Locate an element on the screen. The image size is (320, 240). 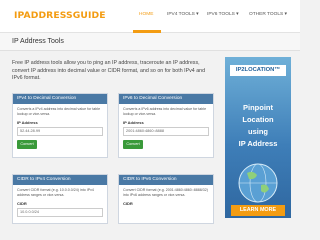
ipv4-convert-button: Convert is located at coordinates (27, 144).